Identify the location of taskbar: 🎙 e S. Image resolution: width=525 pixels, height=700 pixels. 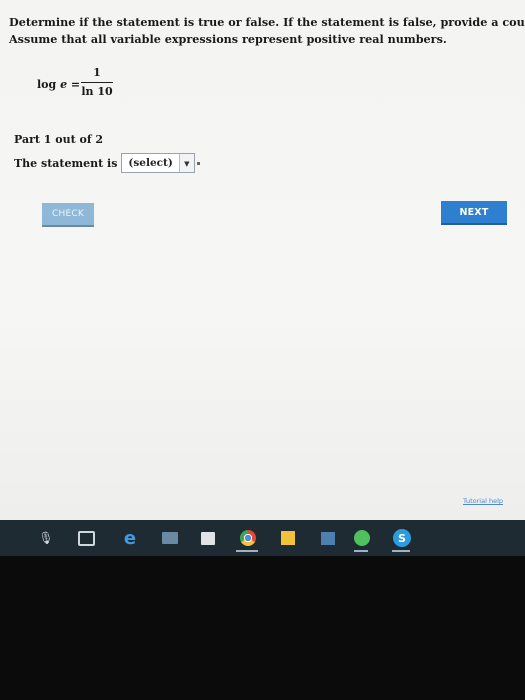
(262, 538).